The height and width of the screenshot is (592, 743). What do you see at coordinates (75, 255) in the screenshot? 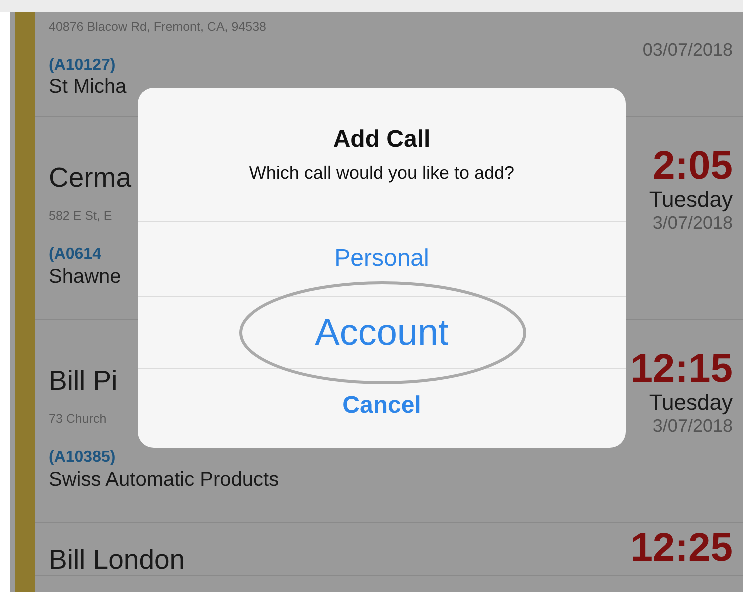
I see `account-id: (A0614` at bounding box center [75, 255].